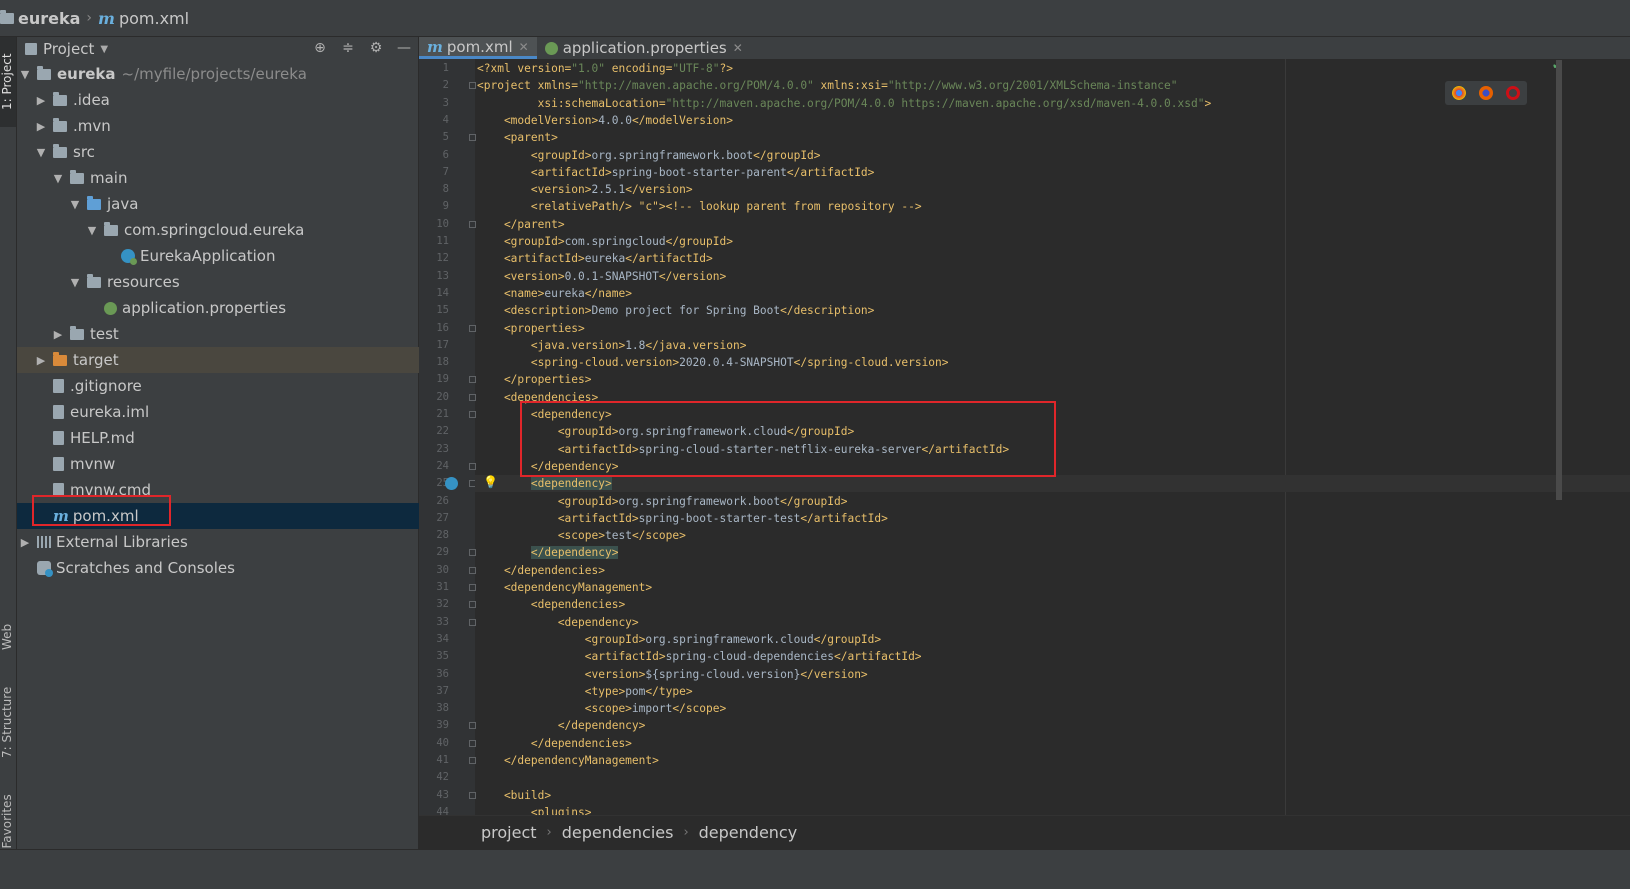 This screenshot has width=1630, height=889. I want to click on tree-label: eureka.iml, so click(110, 412).